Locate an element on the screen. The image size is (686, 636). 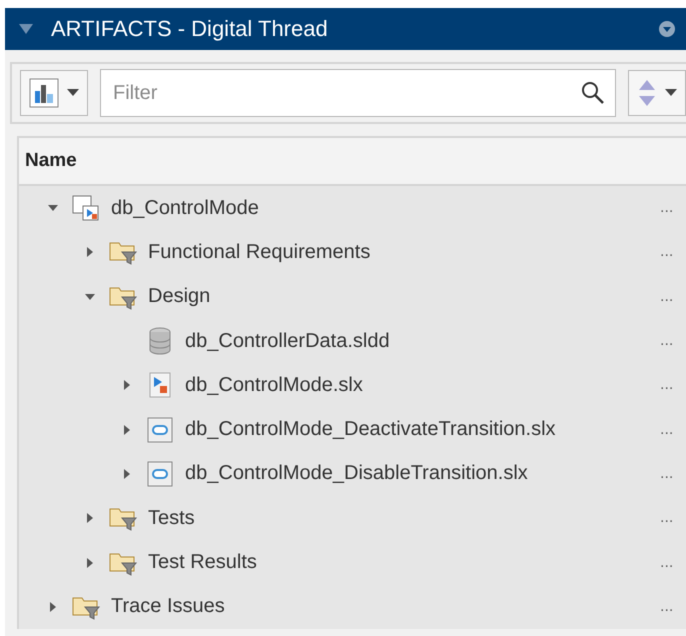
panel-menu-icon is located at coordinates (667, 29).